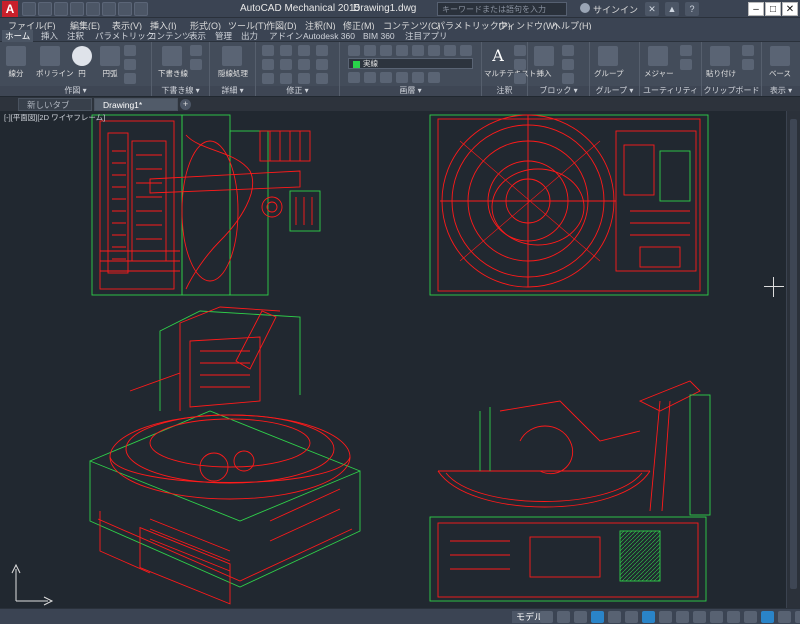  Describe the element at coordinates (733, 617) in the screenshot. I see `workspace-switch-icon` at that location.